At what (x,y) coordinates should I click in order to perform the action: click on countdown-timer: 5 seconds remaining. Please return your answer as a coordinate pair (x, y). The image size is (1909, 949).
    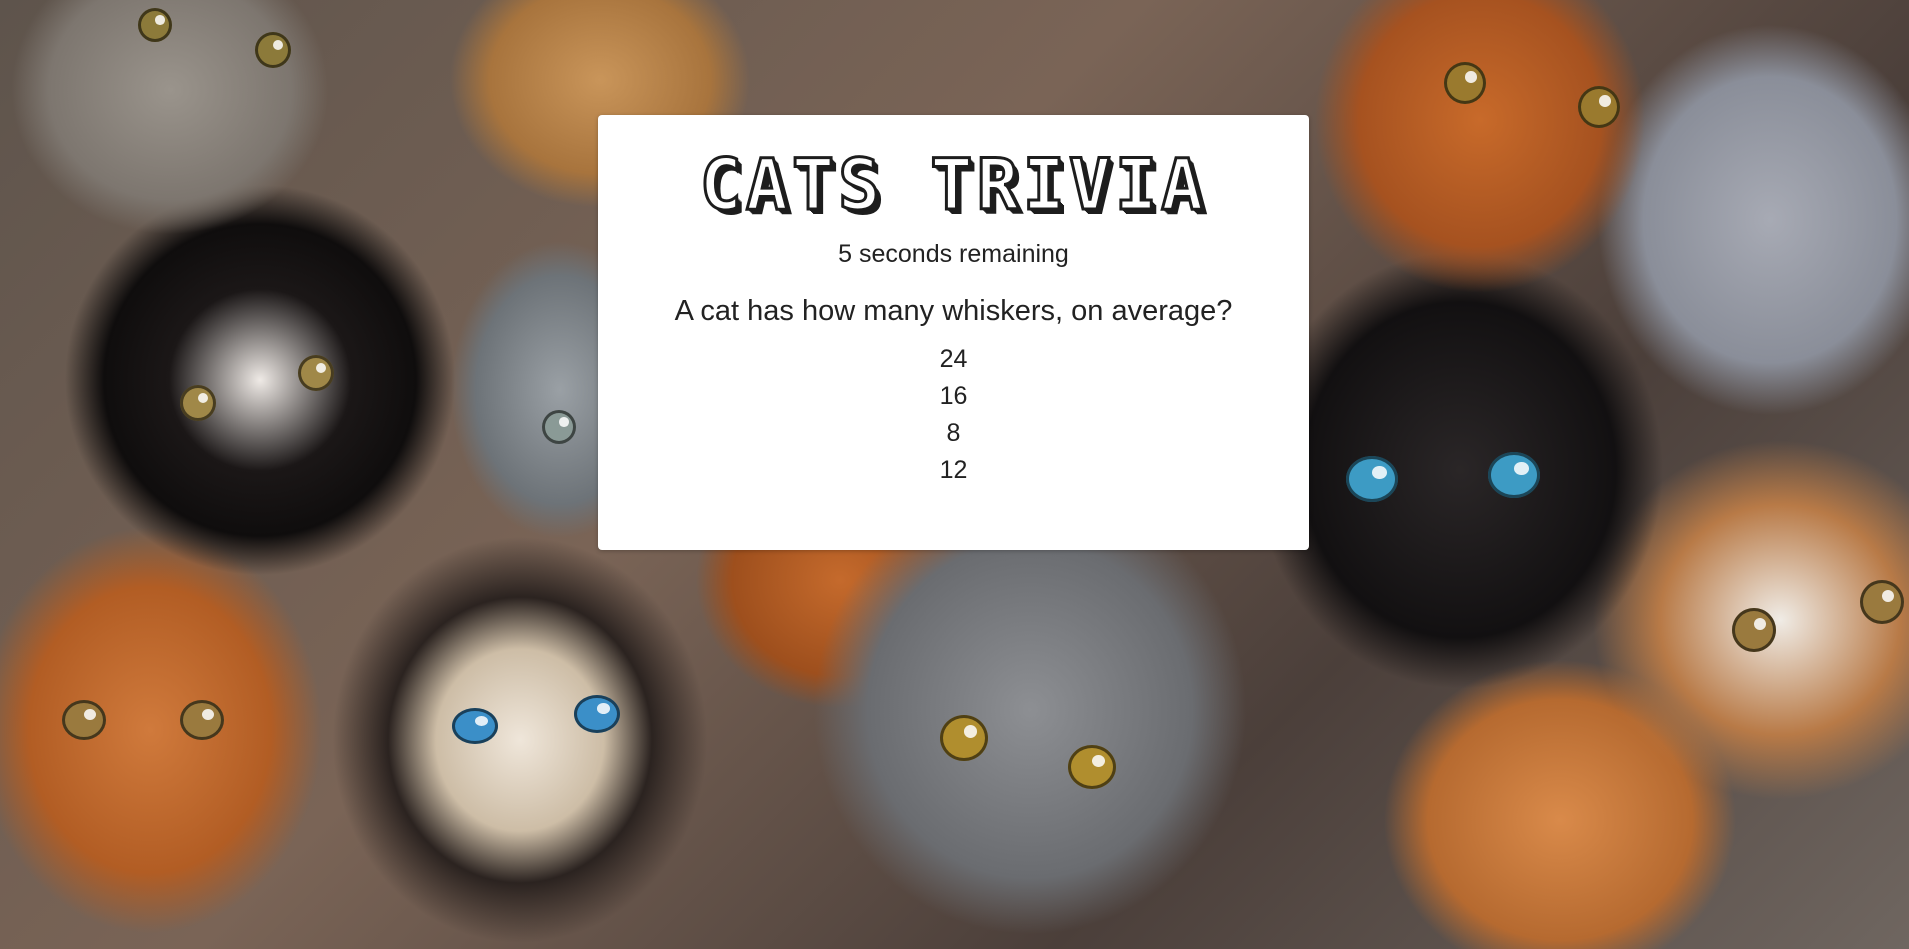
    Looking at the image, I should click on (953, 254).